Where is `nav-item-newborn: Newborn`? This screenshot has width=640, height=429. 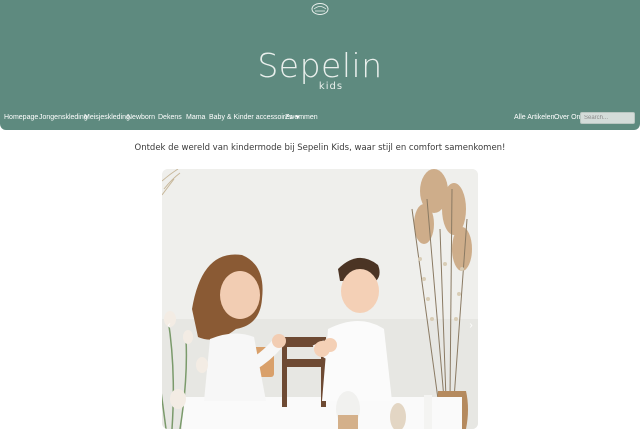
nav-item-newborn: Newborn is located at coordinates (141, 118).